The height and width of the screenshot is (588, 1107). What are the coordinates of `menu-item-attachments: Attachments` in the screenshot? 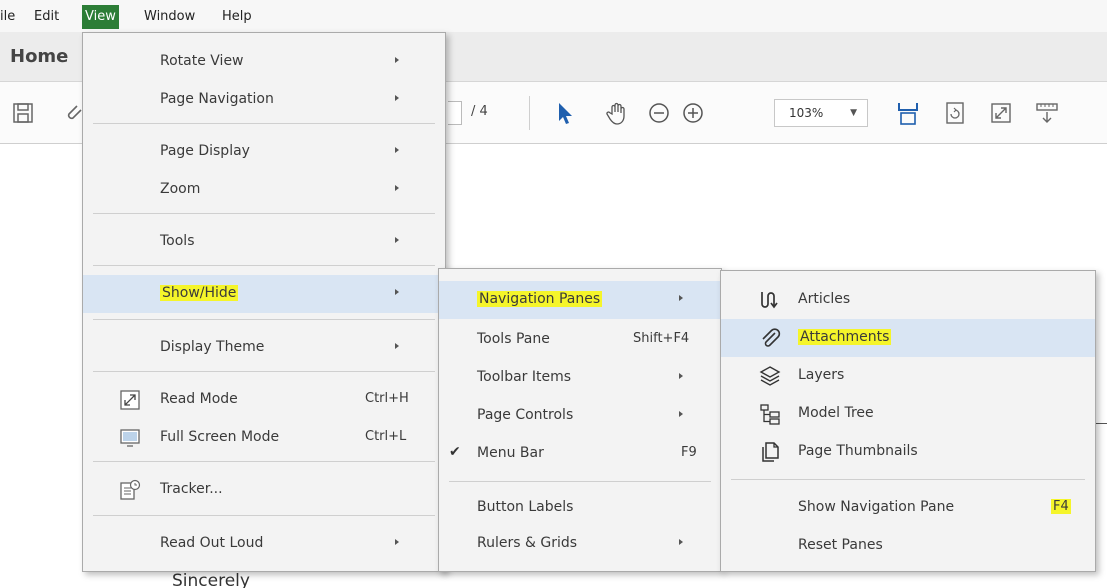 It's located at (908, 338).